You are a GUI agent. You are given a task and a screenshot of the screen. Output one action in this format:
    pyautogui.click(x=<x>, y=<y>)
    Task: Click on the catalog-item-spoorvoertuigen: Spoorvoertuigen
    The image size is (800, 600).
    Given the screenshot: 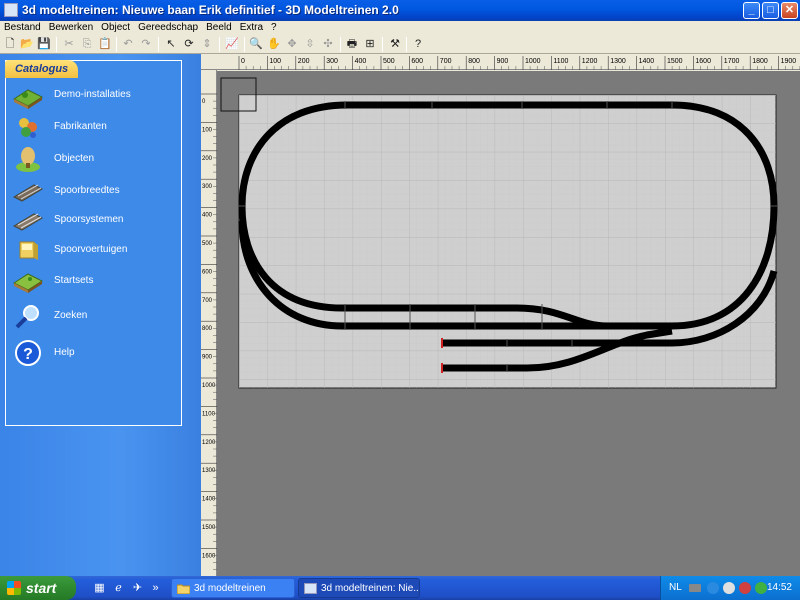 What is the action you would take?
    pyautogui.click(x=93, y=251)
    